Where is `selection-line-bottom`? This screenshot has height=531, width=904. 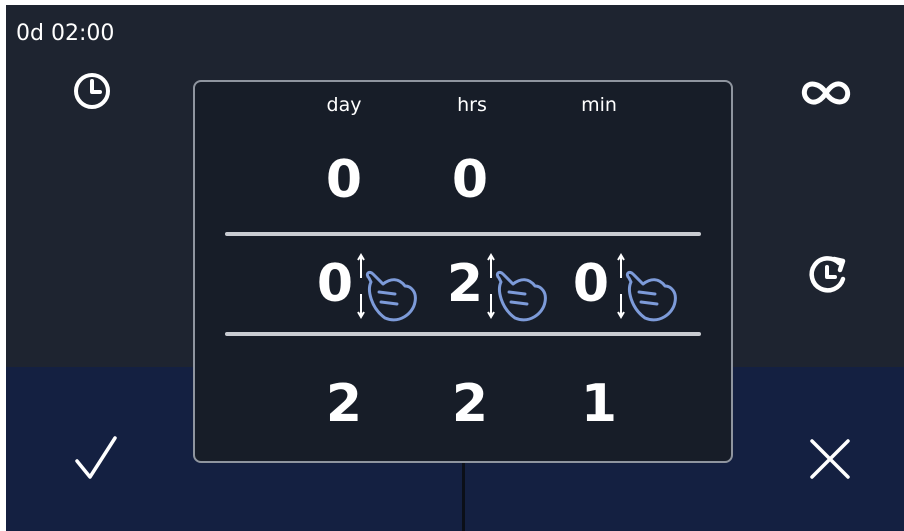
selection-line-bottom is located at coordinates (463, 334).